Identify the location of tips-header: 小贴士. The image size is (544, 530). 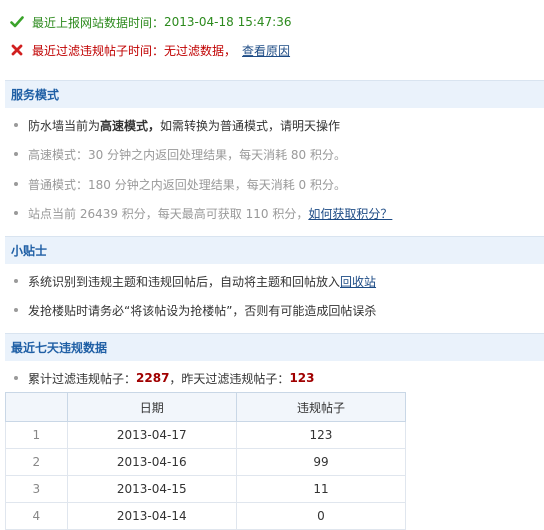
(274, 250).